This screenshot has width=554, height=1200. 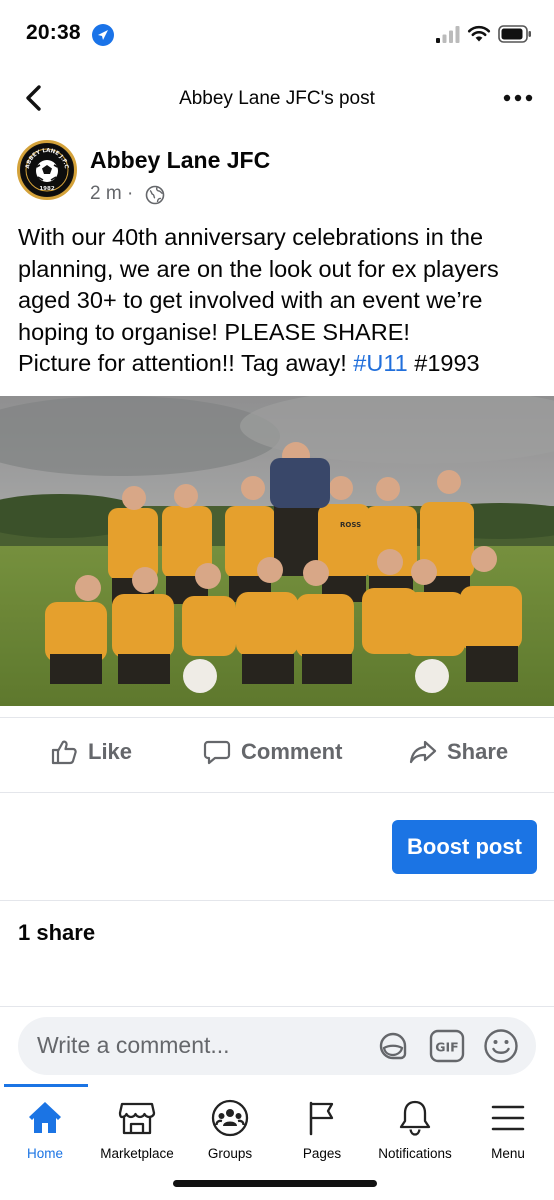 What do you see at coordinates (64, 752) in the screenshot?
I see `like-icon` at bounding box center [64, 752].